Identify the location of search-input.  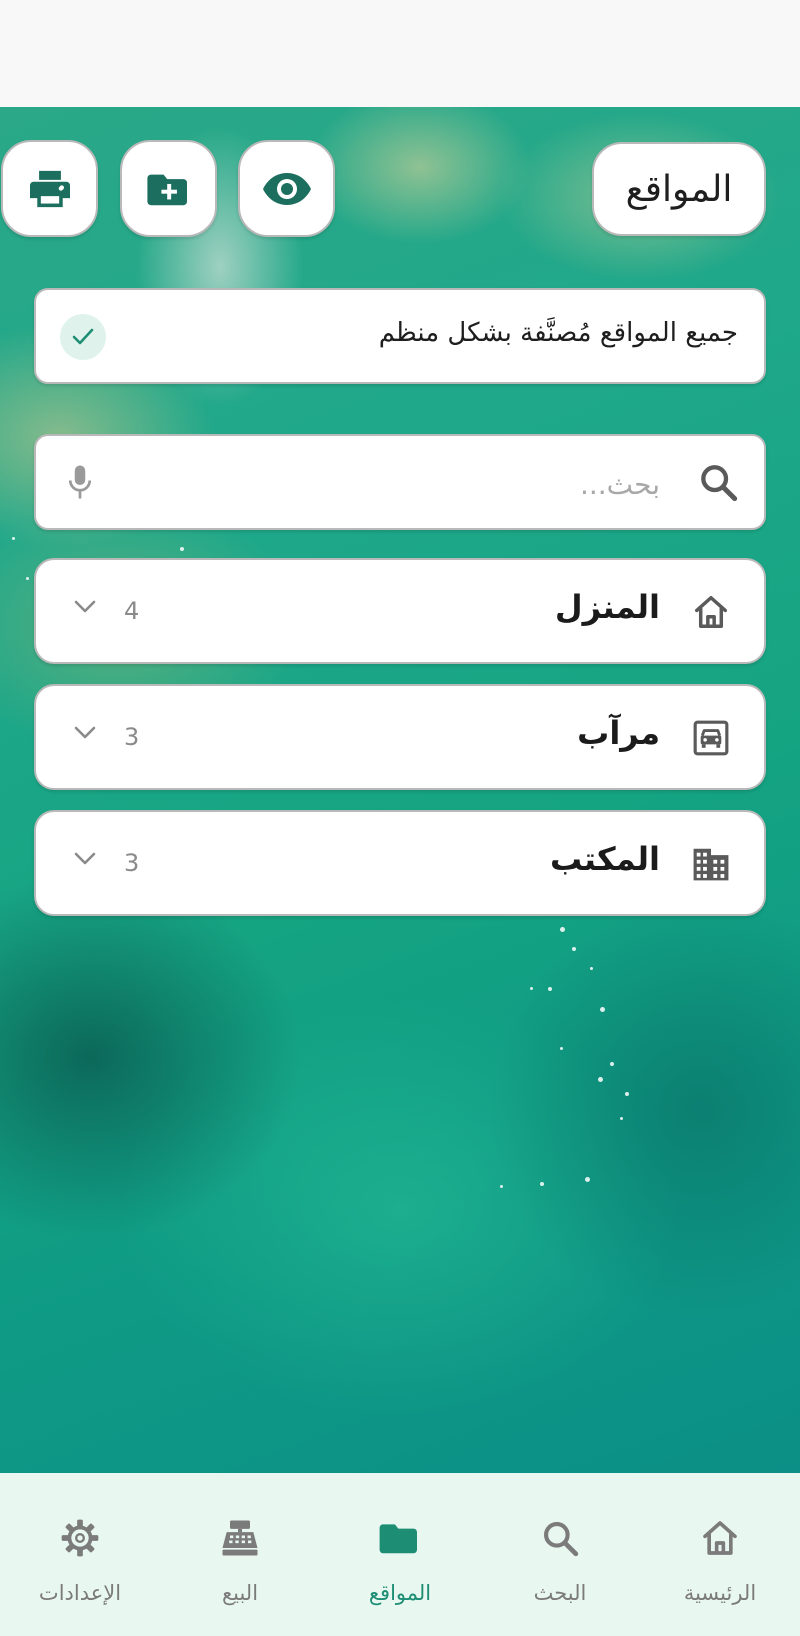
(400, 484).